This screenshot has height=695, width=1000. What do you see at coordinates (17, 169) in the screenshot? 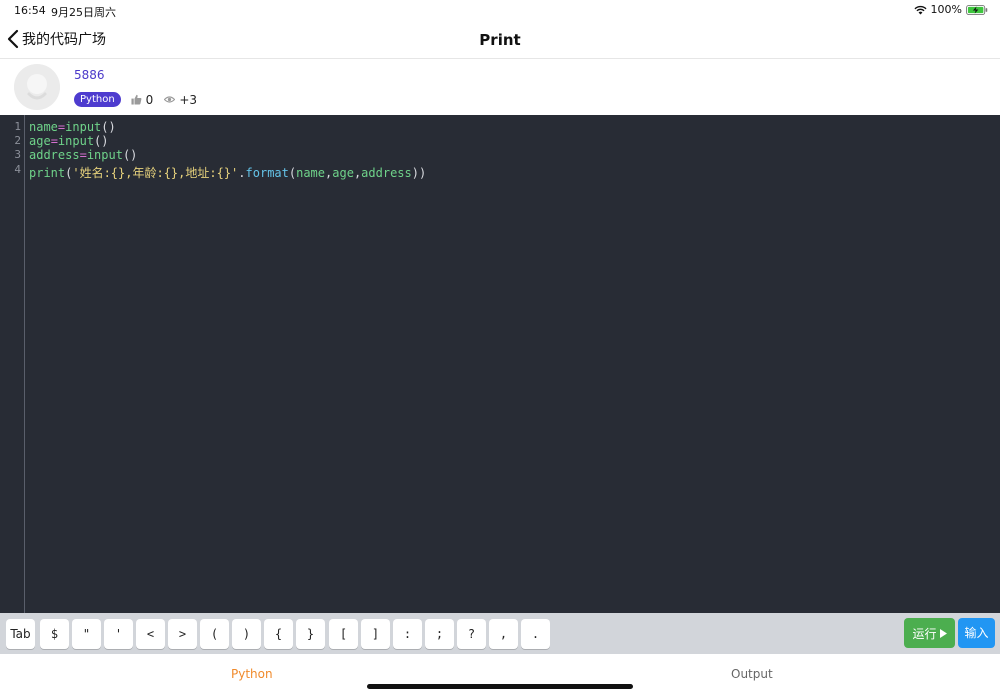
I see `line-number: 4` at bounding box center [17, 169].